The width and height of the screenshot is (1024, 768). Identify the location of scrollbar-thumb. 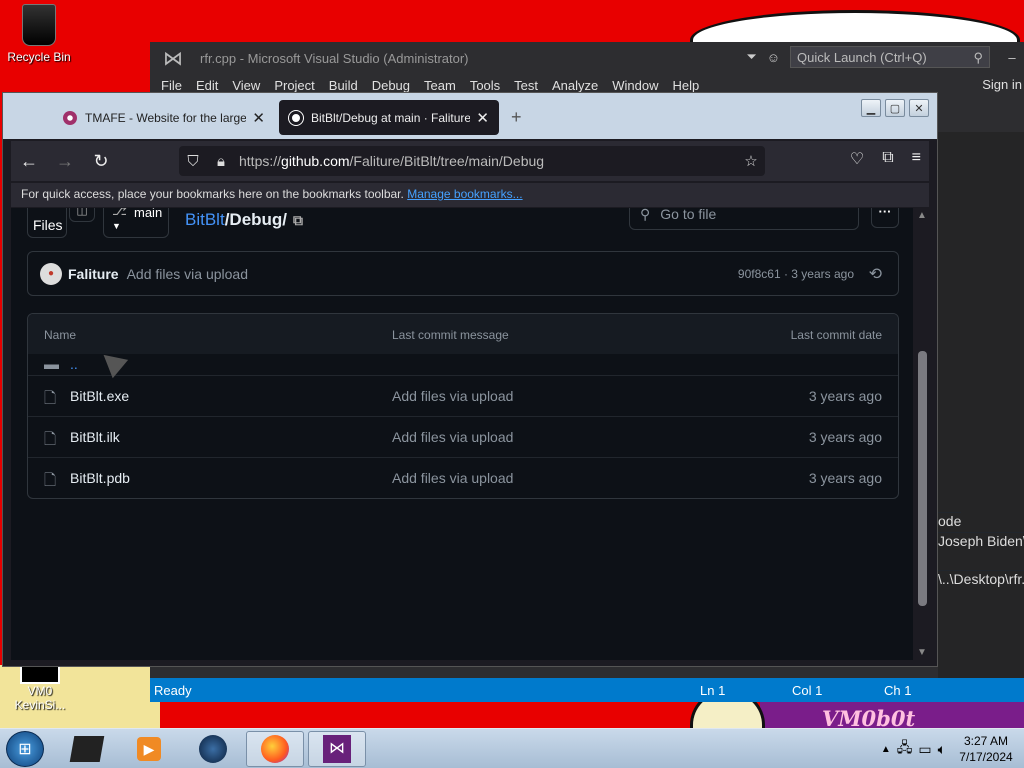
(922, 478).